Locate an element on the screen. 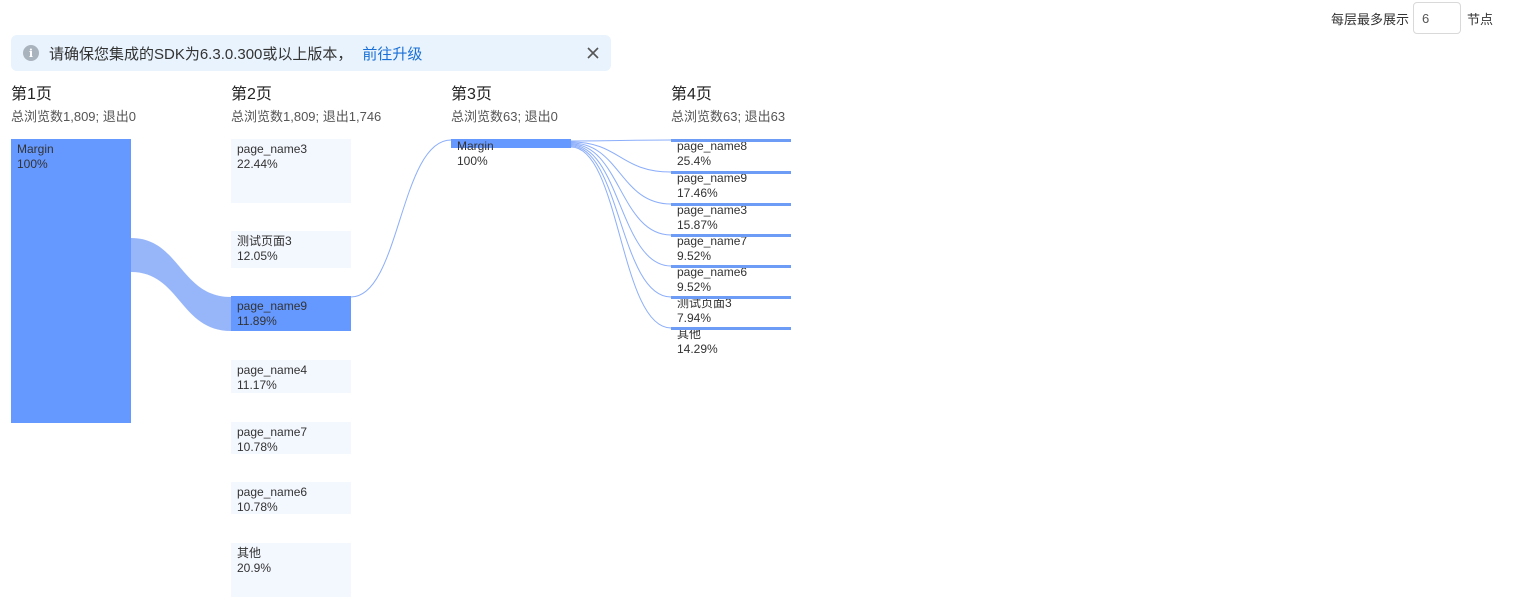 The width and height of the screenshot is (1515, 597). node-percent: 11.17% is located at coordinates (257, 385).